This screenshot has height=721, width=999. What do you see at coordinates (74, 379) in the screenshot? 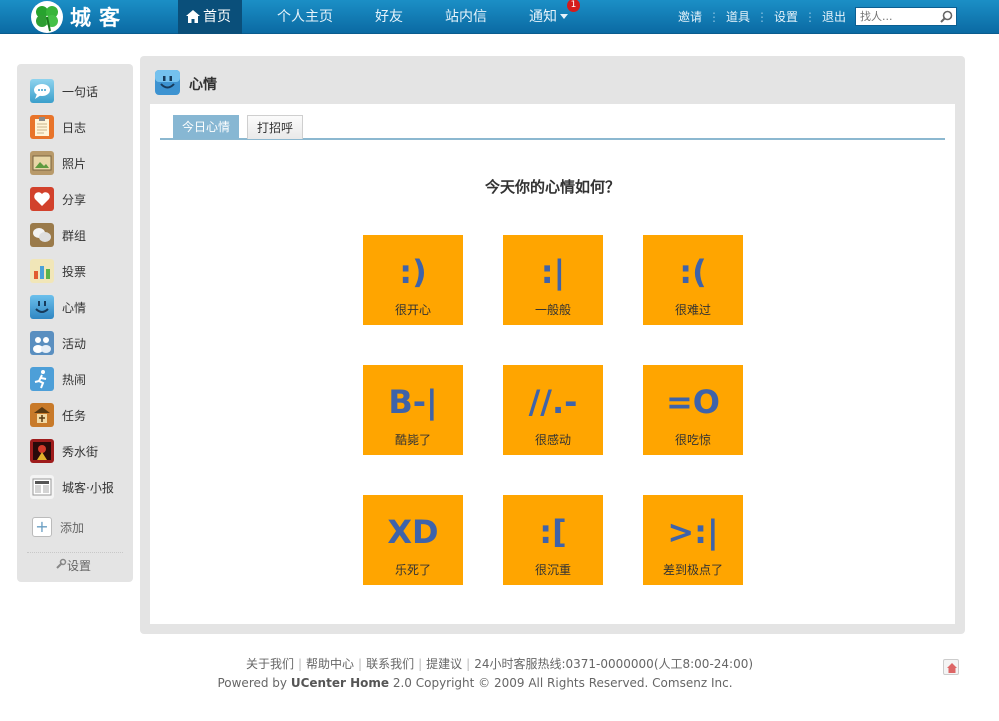
I see `sidebar-item-label: 热闹` at bounding box center [74, 379].